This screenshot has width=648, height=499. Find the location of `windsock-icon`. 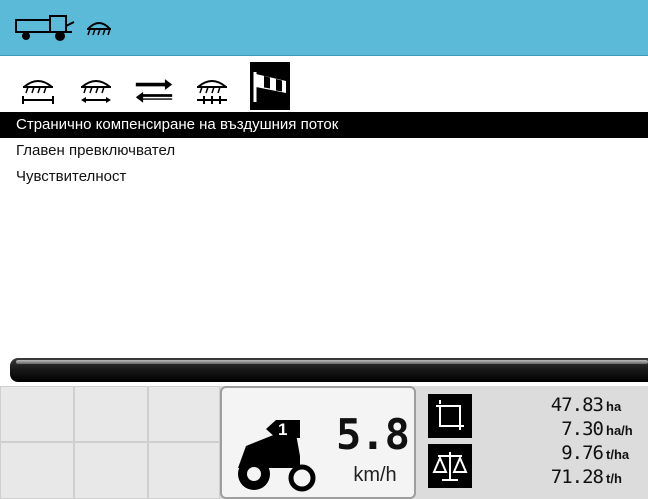

windsock-icon is located at coordinates (269, 87).